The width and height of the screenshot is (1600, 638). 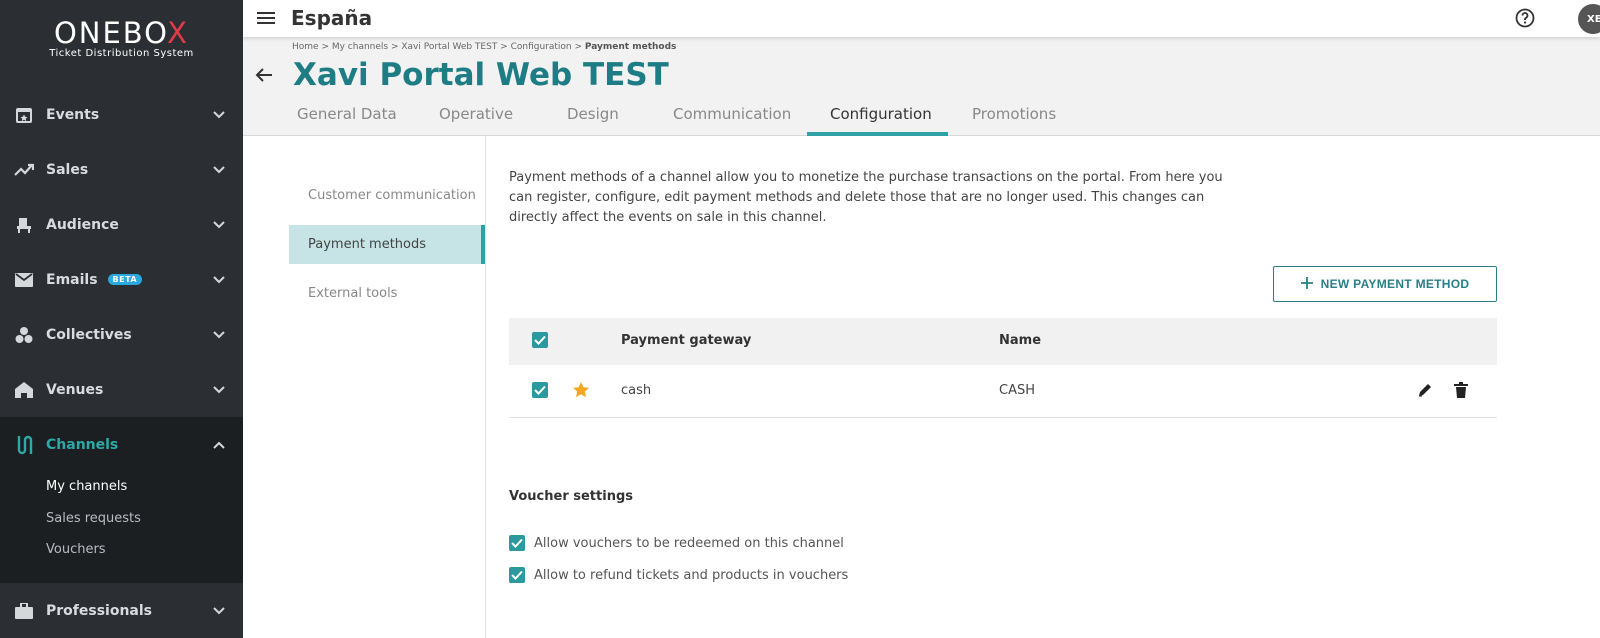 I want to click on sidebar-item-label: Events, so click(x=73, y=114).